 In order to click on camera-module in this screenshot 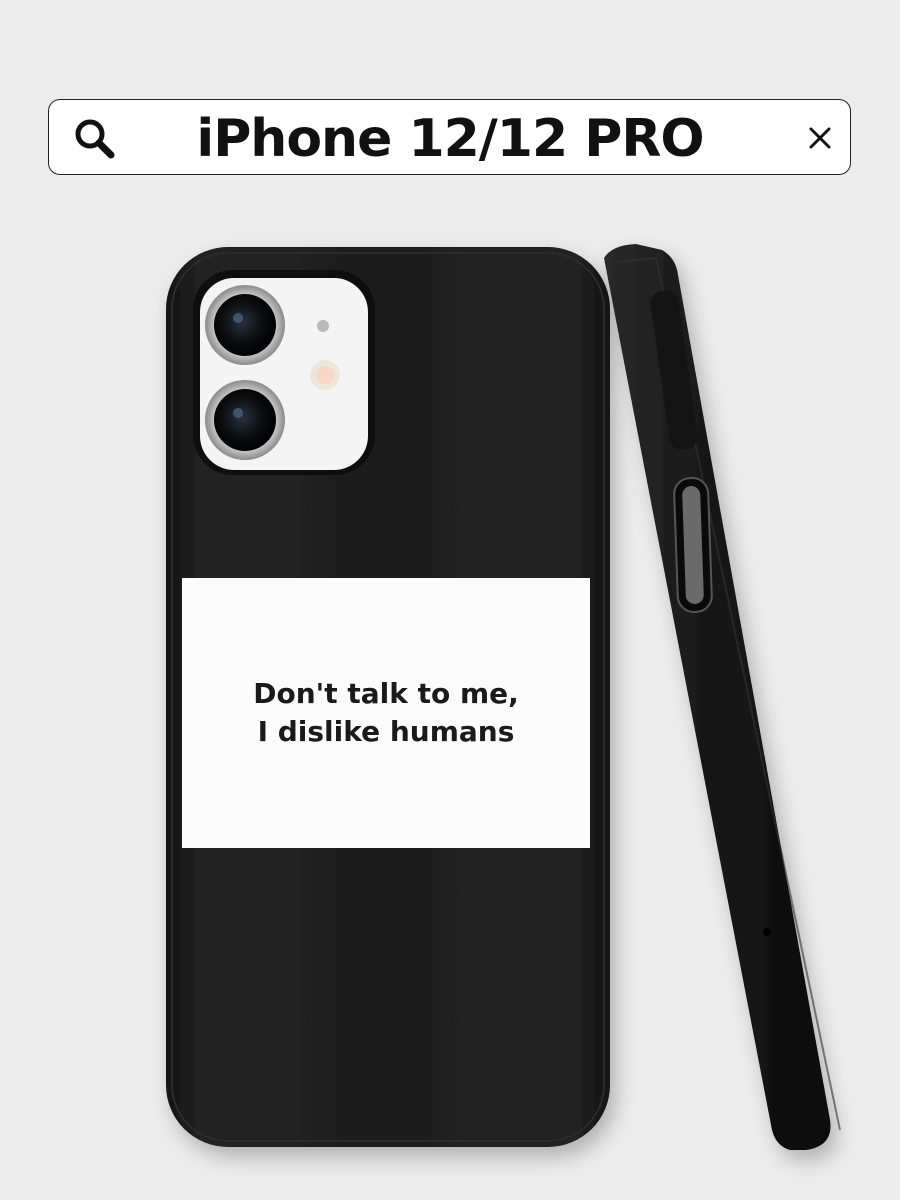, I will do `click(284, 372)`.